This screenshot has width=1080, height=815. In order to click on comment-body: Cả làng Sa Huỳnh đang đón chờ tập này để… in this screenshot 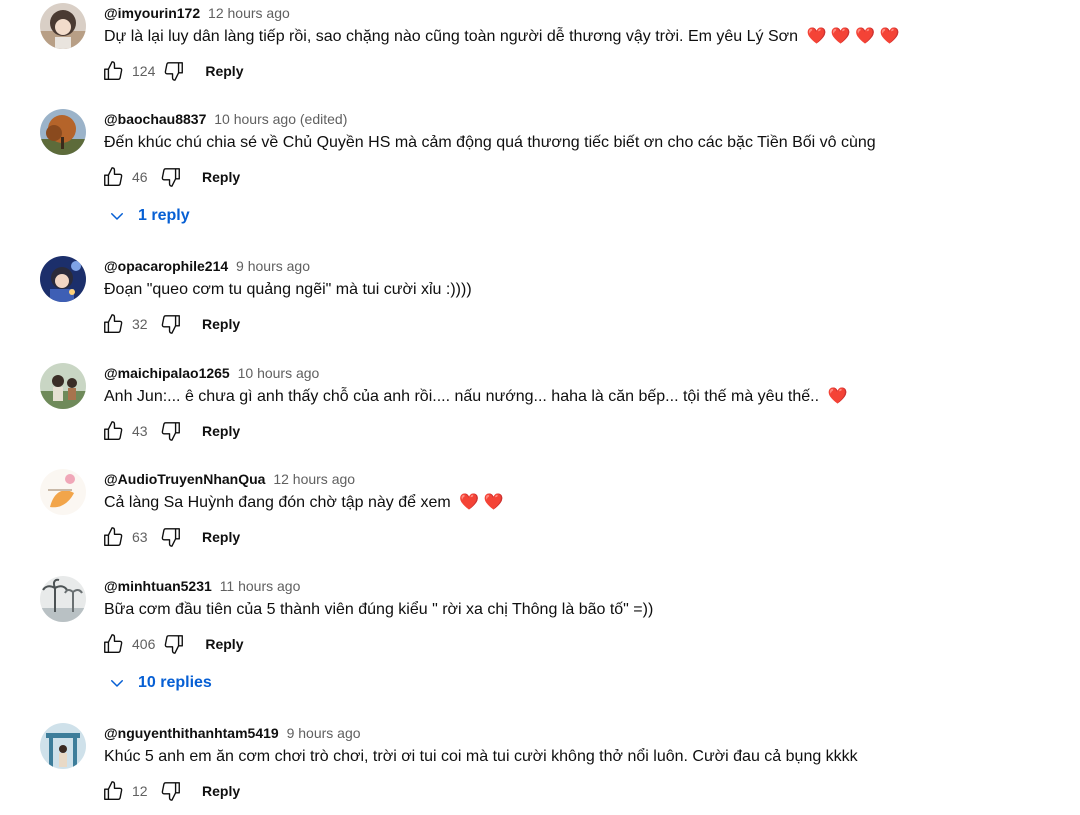, I will do `click(277, 502)`.